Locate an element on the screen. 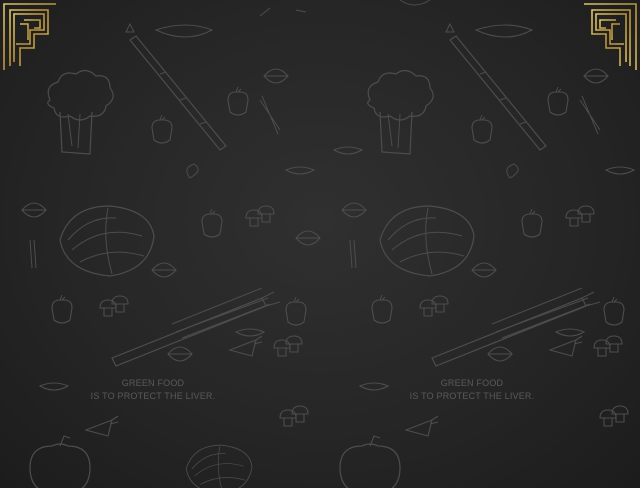  tagline-right: GREEN FOOD IS TO PROTECT THE LIVER. is located at coordinates (472, 390).